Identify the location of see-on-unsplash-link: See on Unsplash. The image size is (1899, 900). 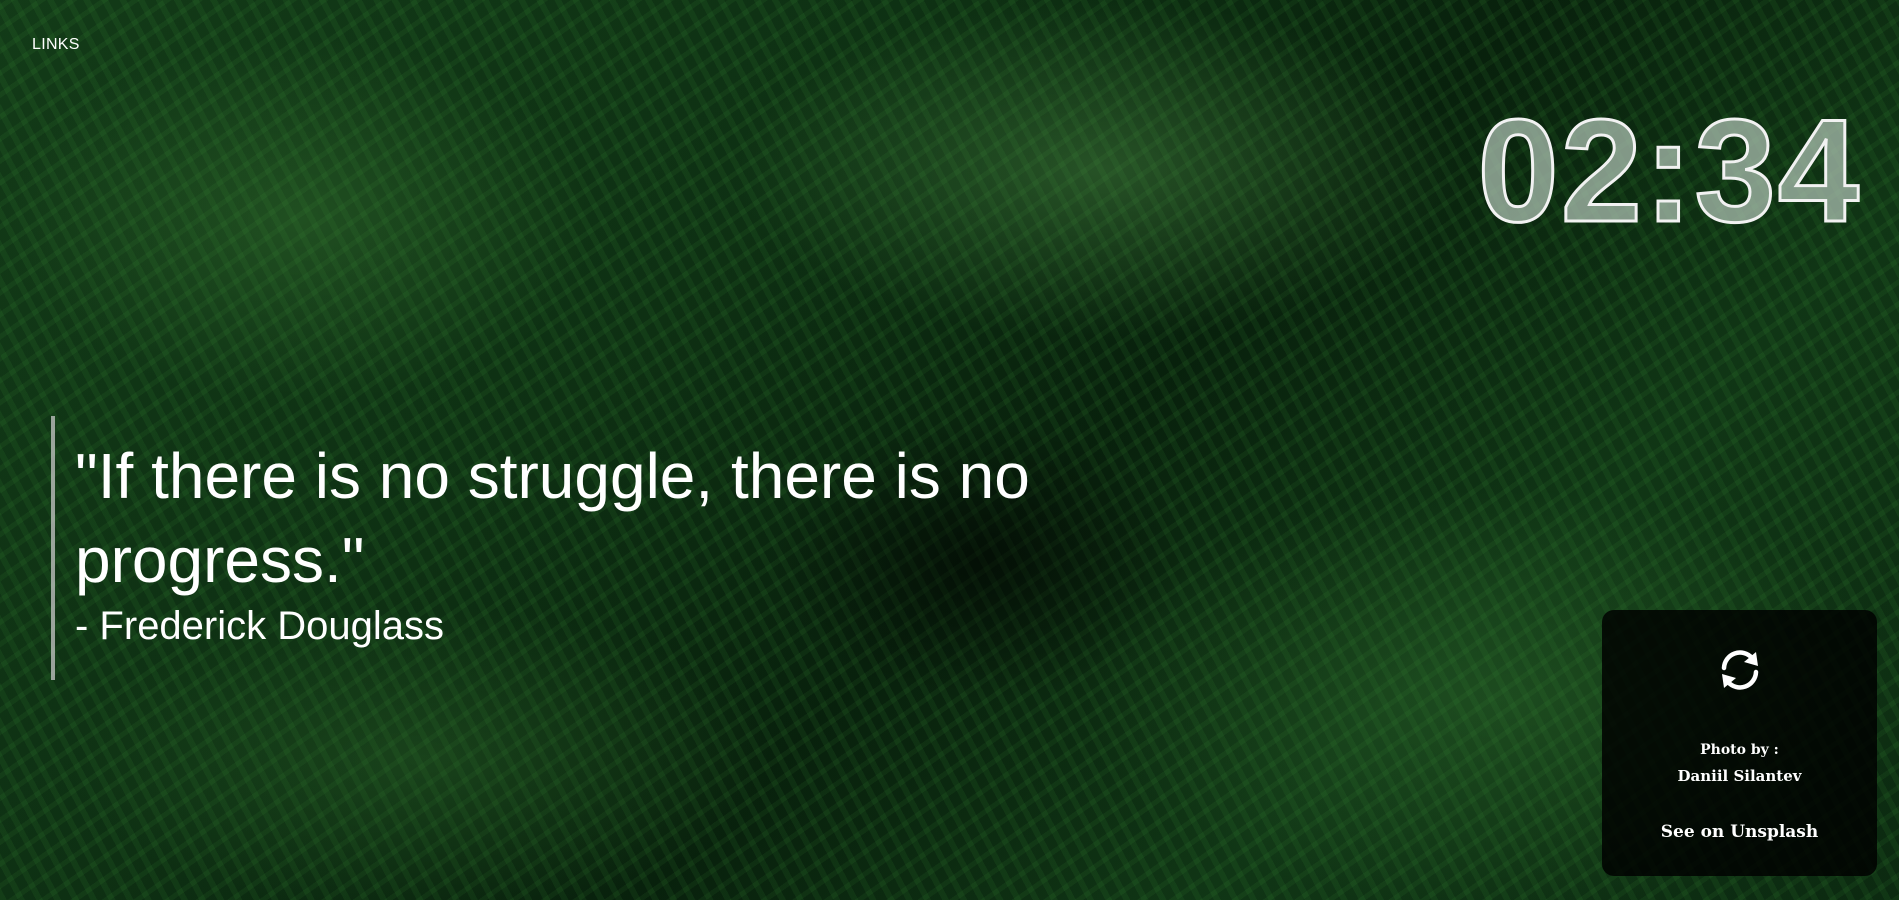
(1739, 832).